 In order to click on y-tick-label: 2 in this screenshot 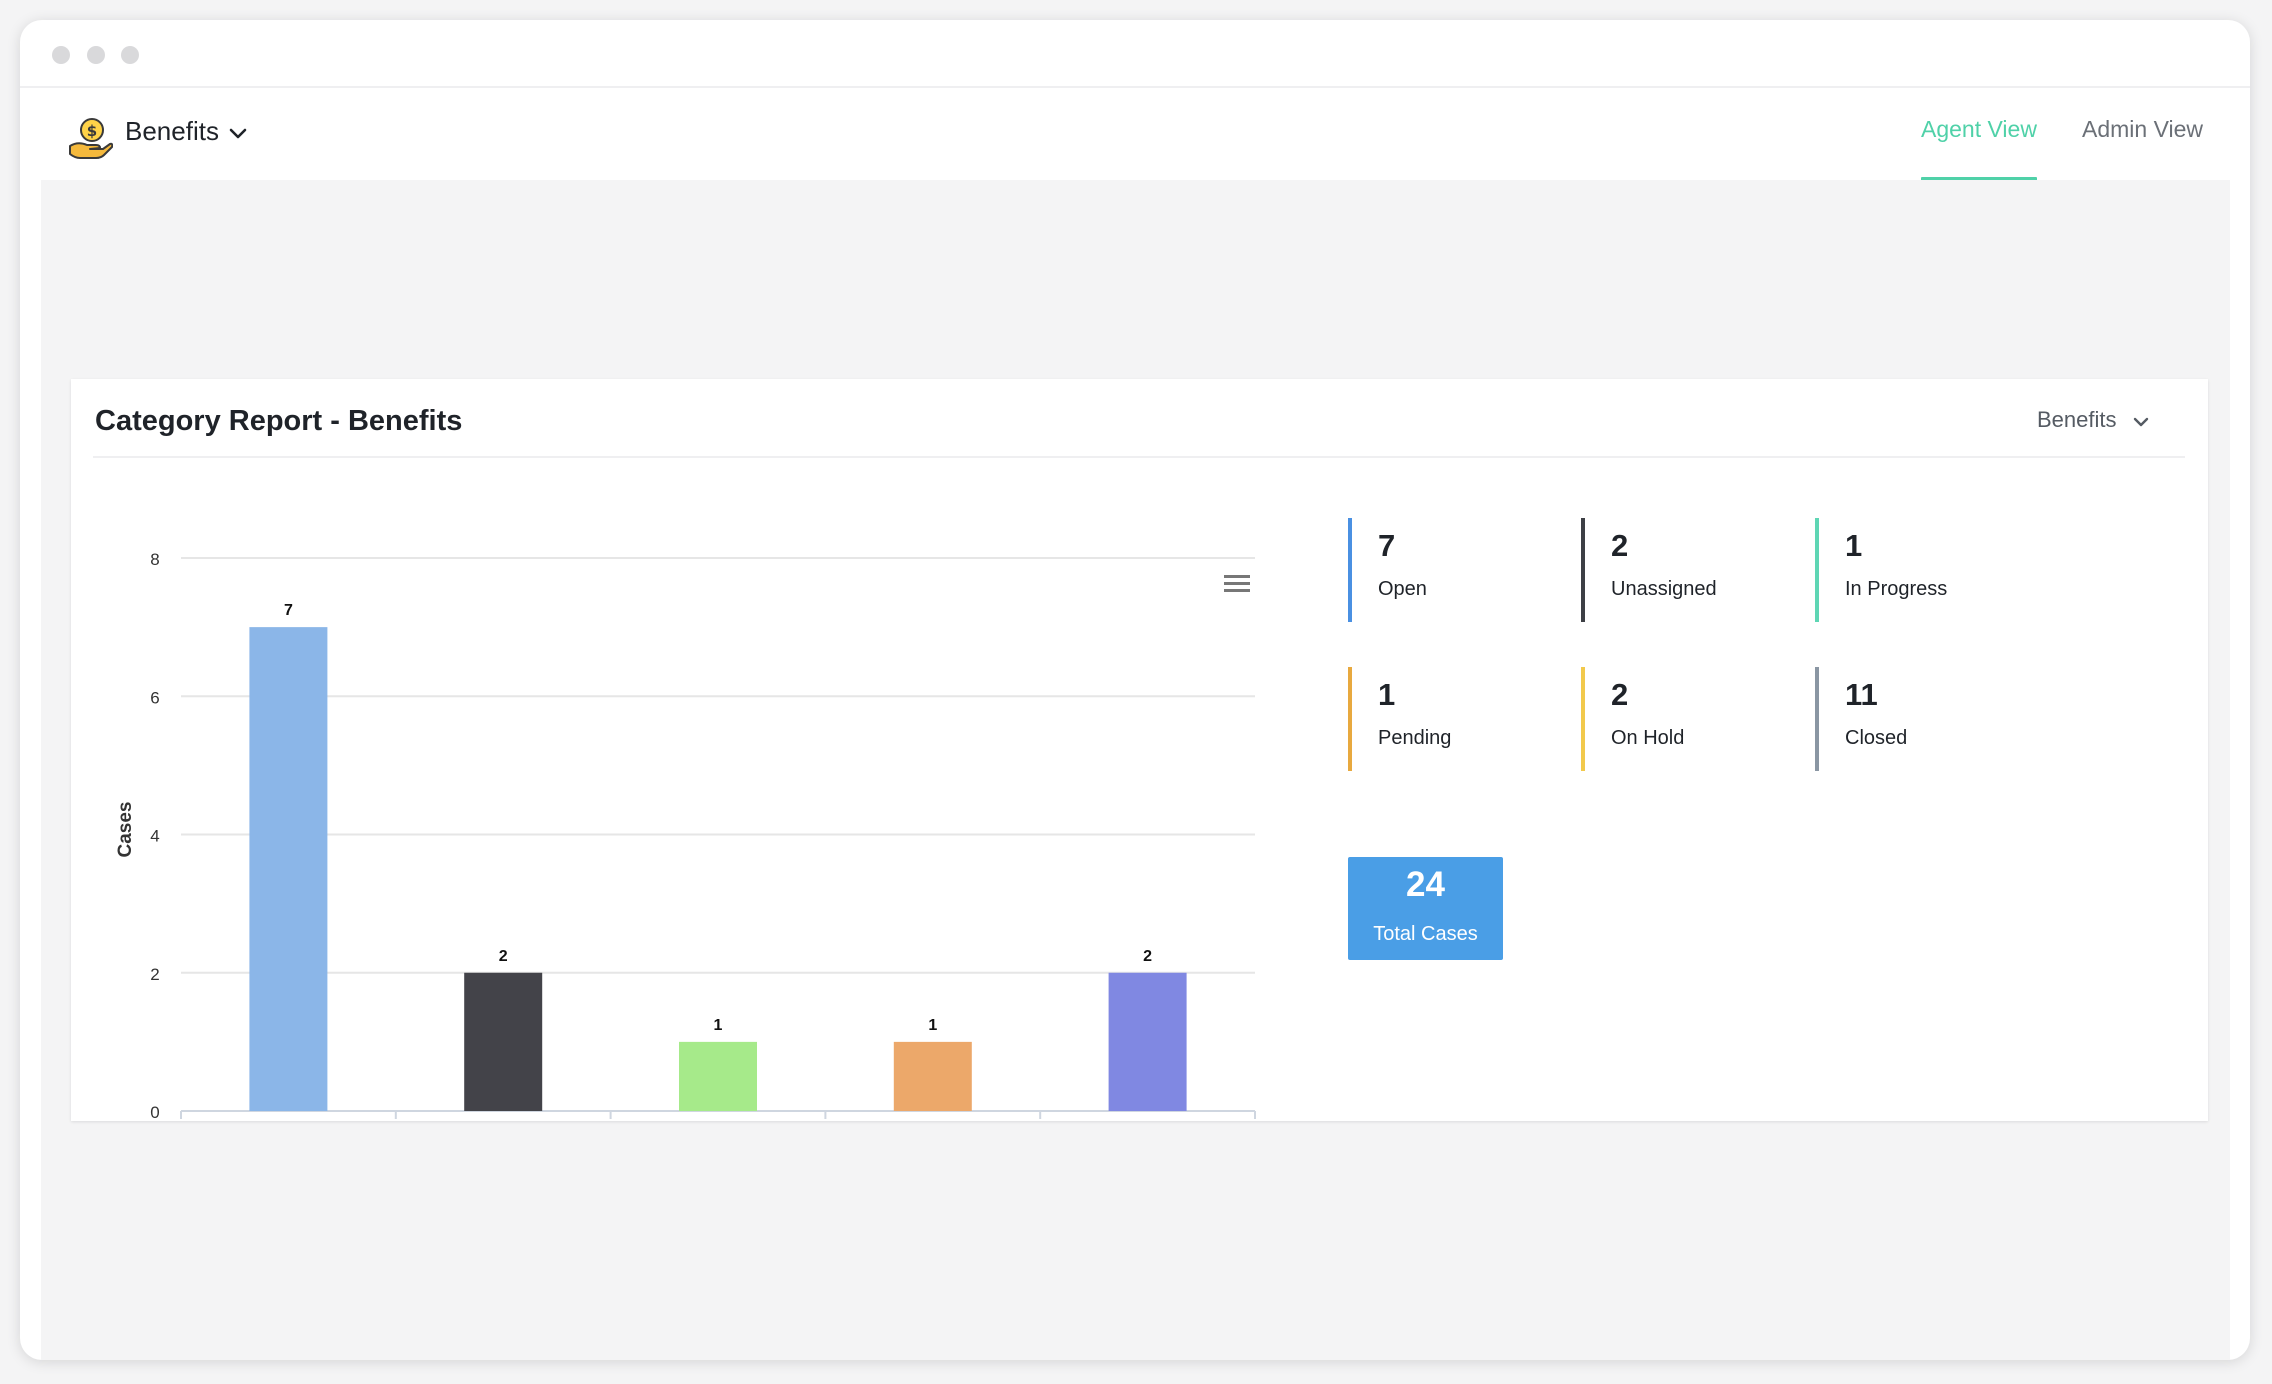, I will do `click(154, 974)`.